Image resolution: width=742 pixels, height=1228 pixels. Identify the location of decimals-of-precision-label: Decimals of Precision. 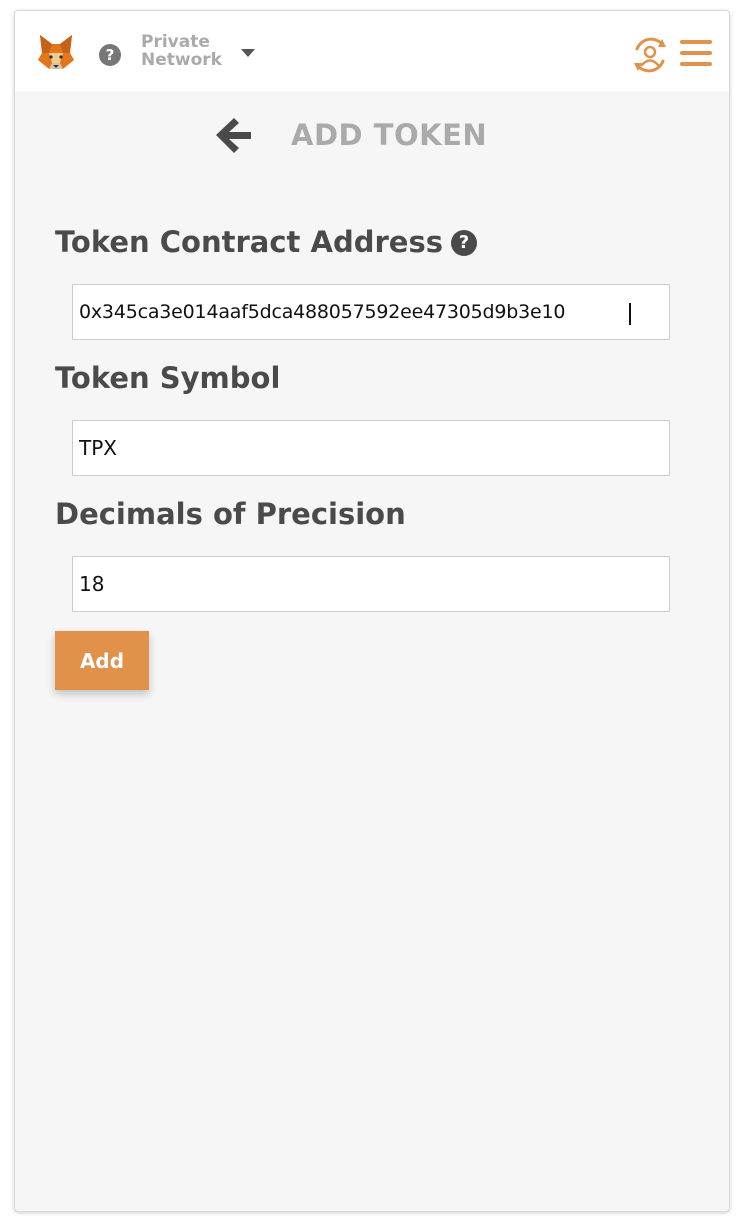
(230, 514).